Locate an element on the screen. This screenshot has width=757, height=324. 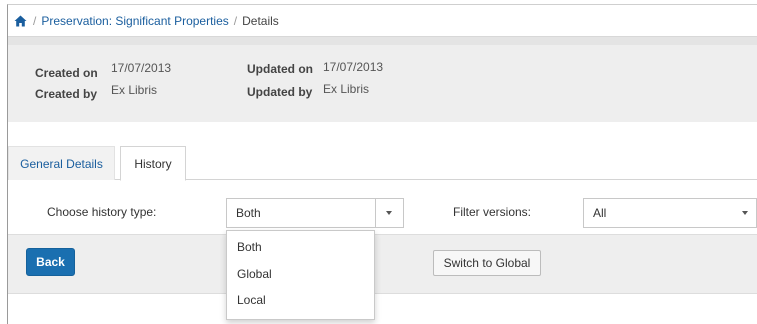
history-type-dropdown: Both Global Local is located at coordinates (300, 275).